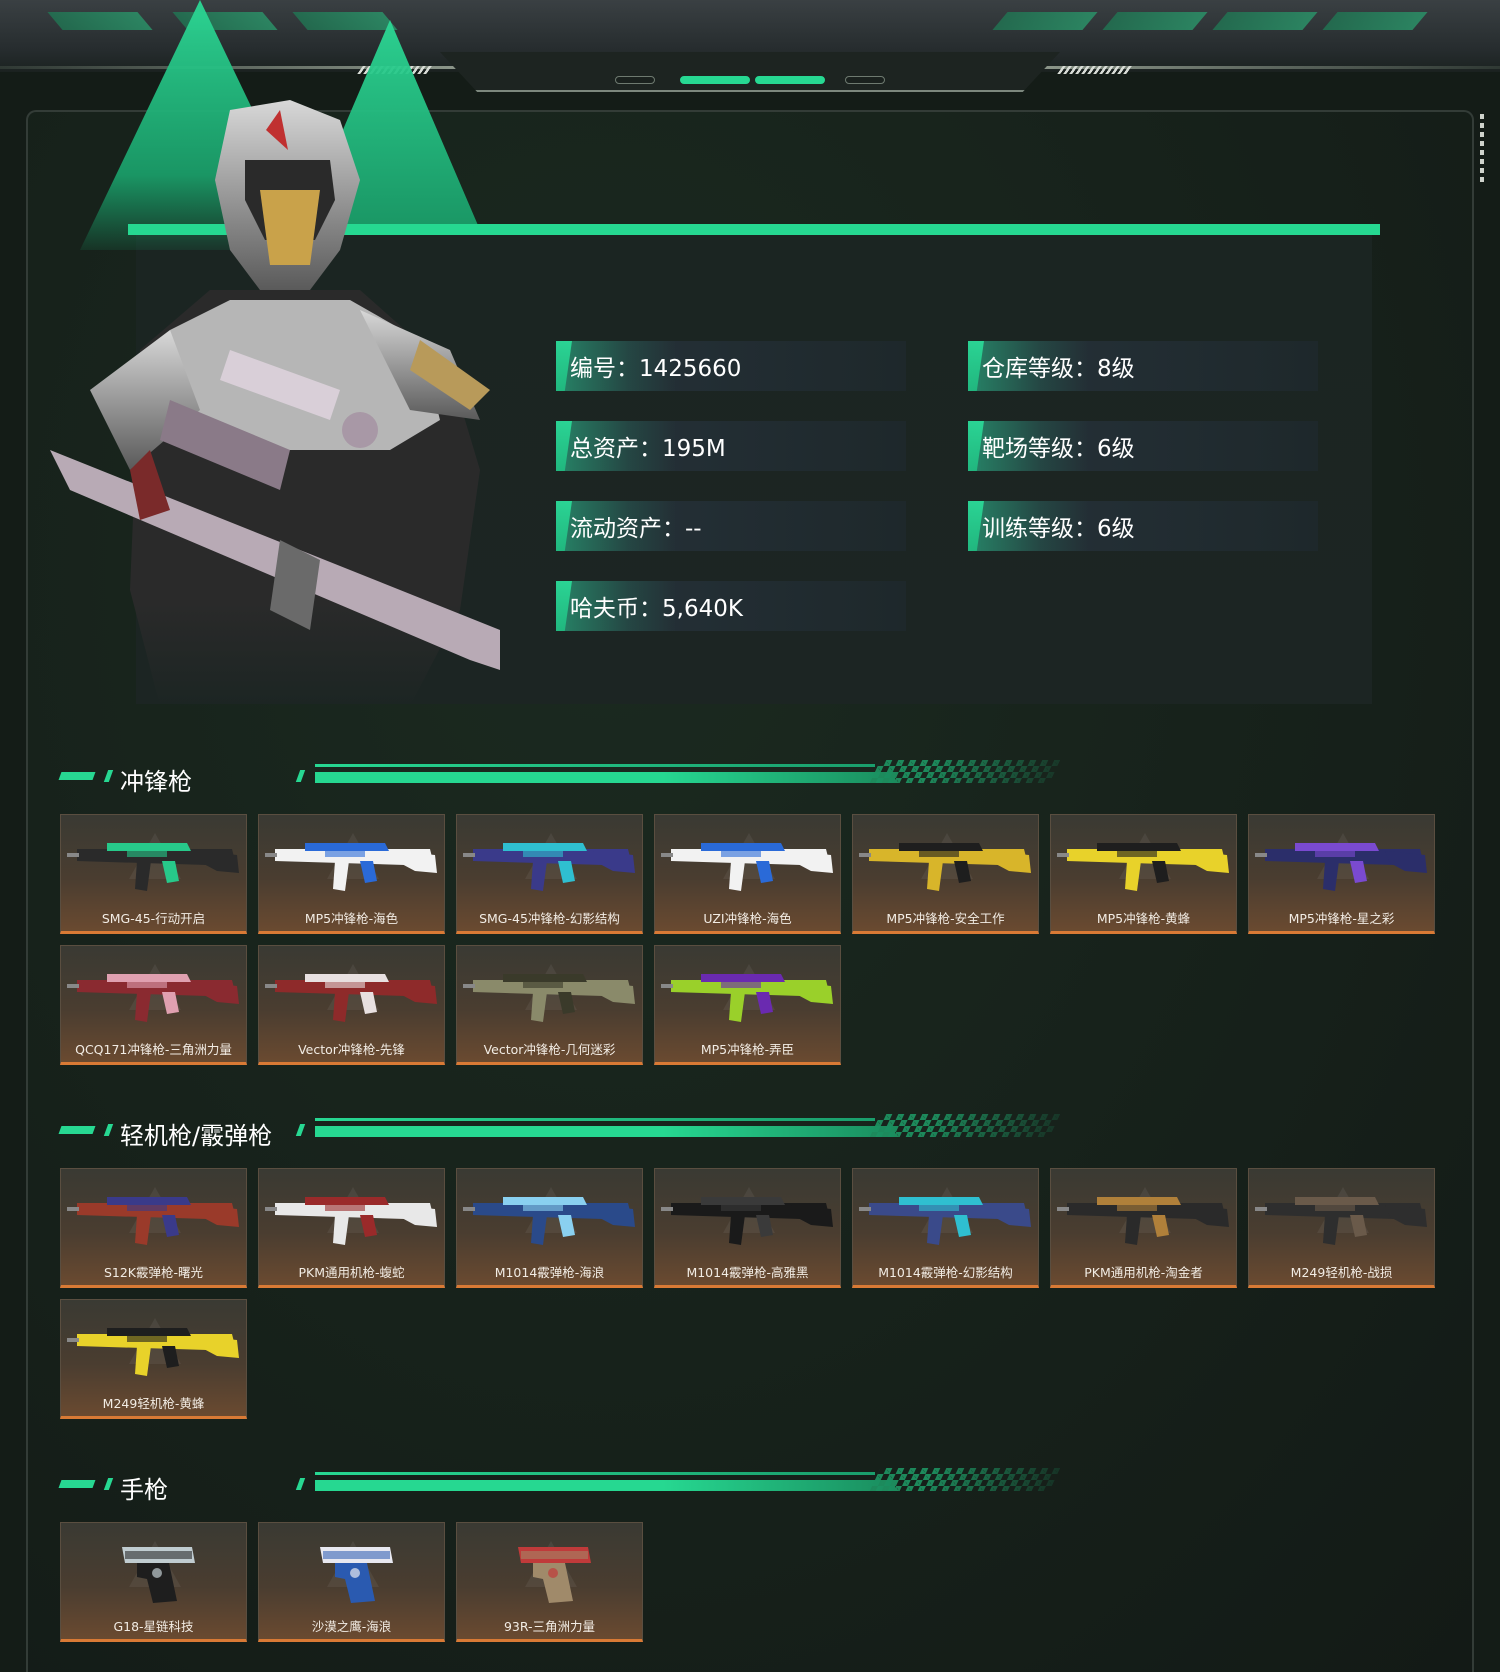  I want to click on stat-text: 哈夫币：5,640K, so click(656, 609).